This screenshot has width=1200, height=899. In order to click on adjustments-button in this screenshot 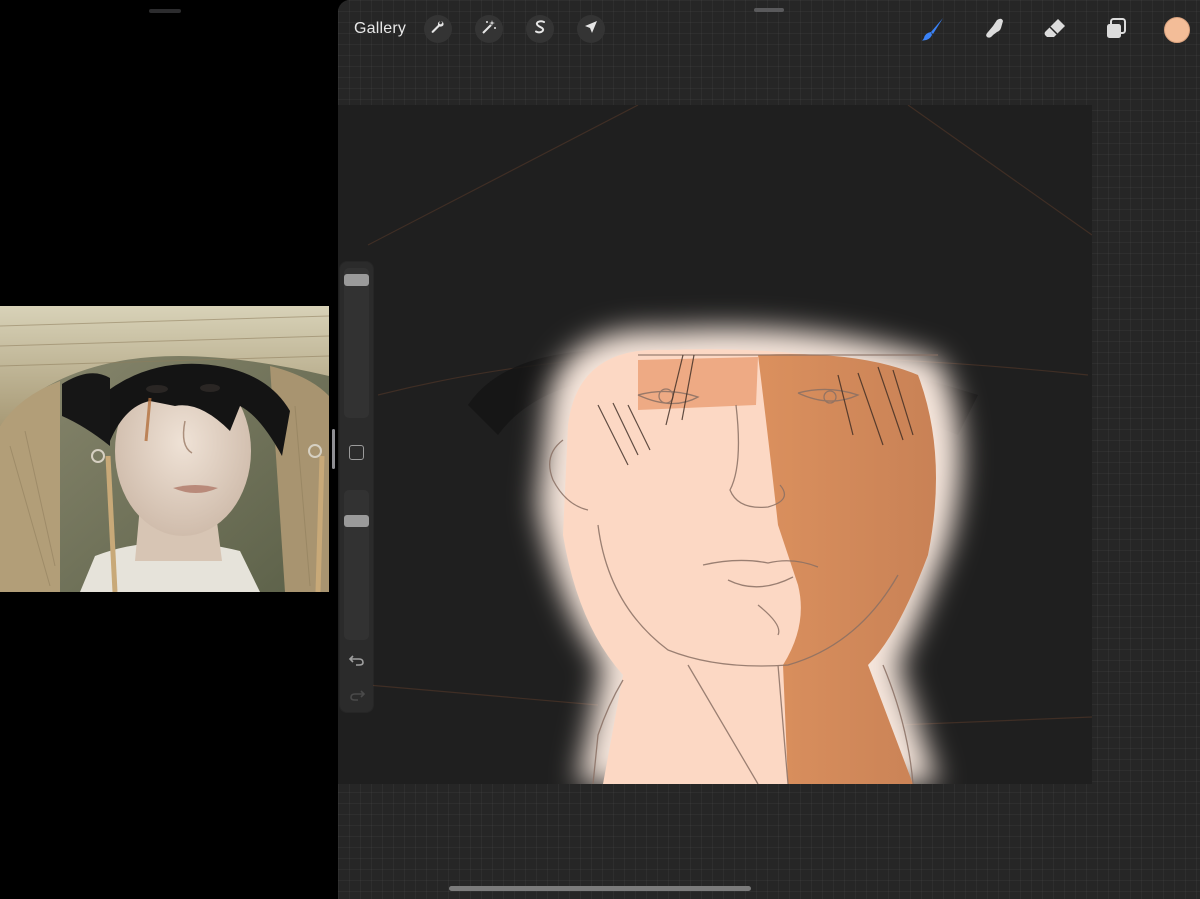, I will do `click(489, 29)`.